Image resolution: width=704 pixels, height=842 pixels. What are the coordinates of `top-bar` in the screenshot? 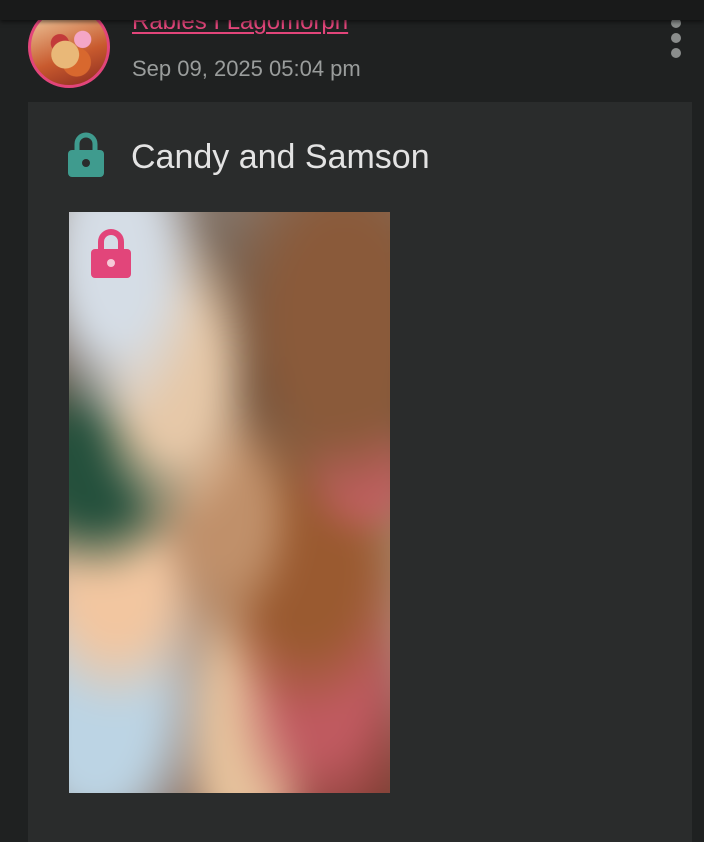 It's located at (352, 10).